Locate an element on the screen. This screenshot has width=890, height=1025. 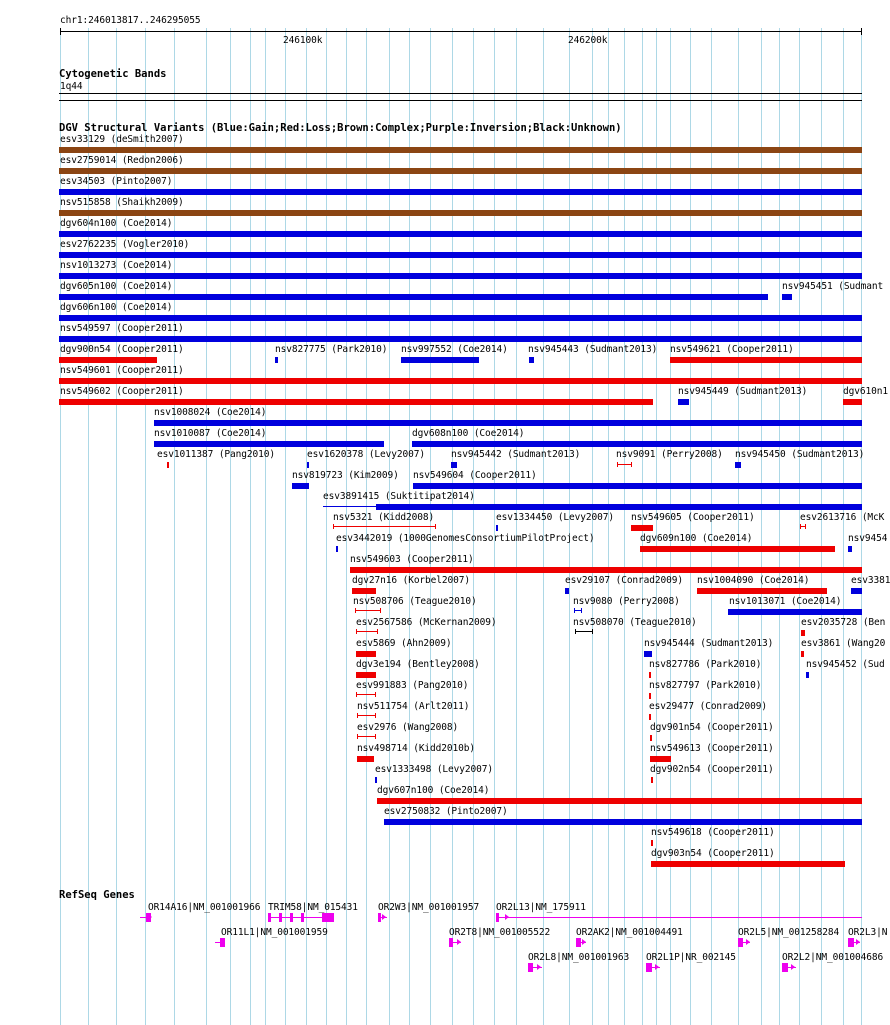
variant-label: nsv549613 (Cooper2011) is located at coordinates (712, 748).